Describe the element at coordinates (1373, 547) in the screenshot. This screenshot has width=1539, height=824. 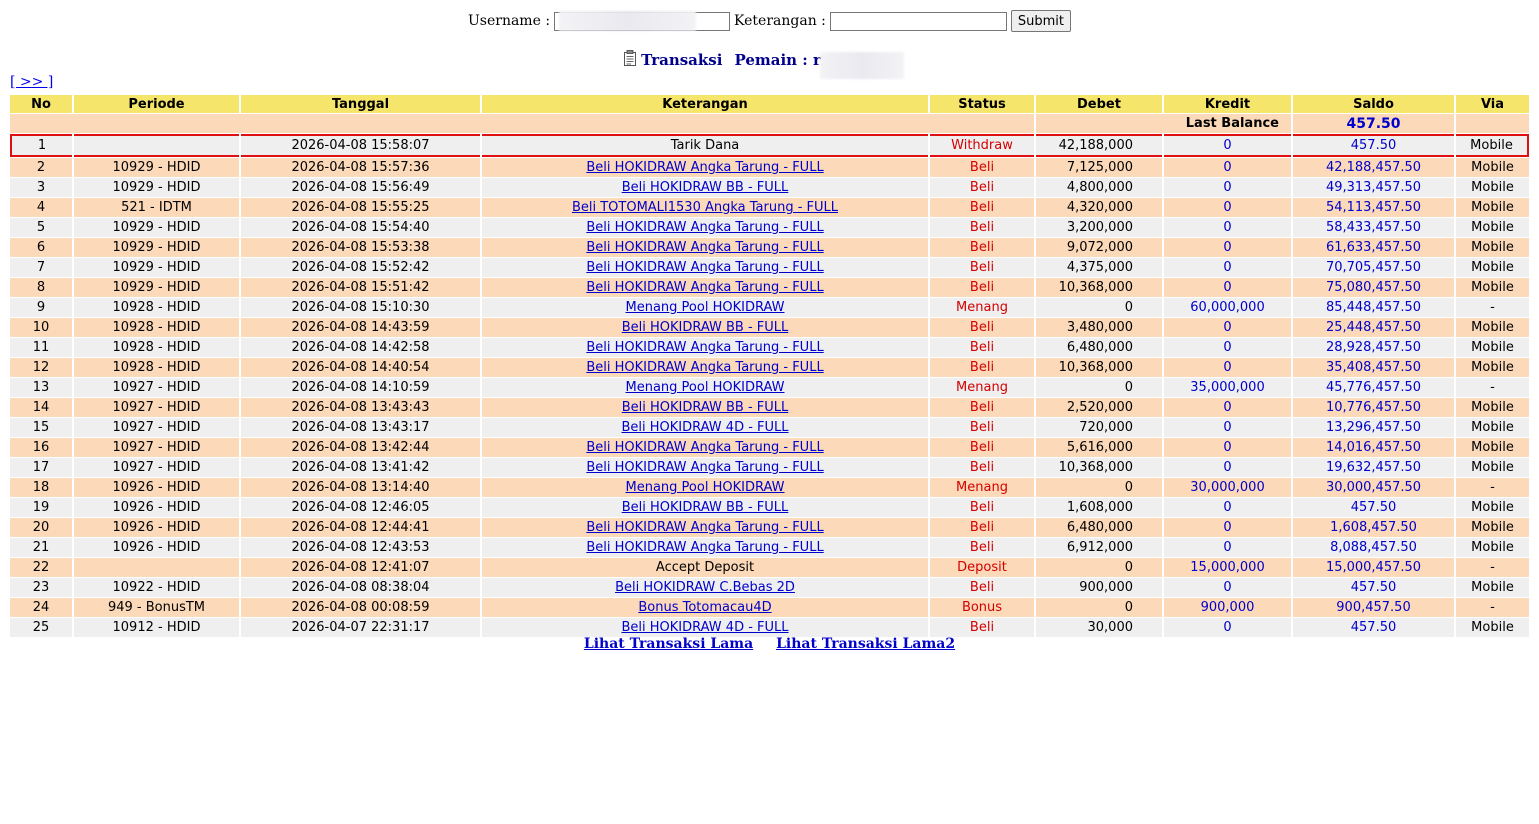
I see `row-saldo: 8,088,457.50` at that location.